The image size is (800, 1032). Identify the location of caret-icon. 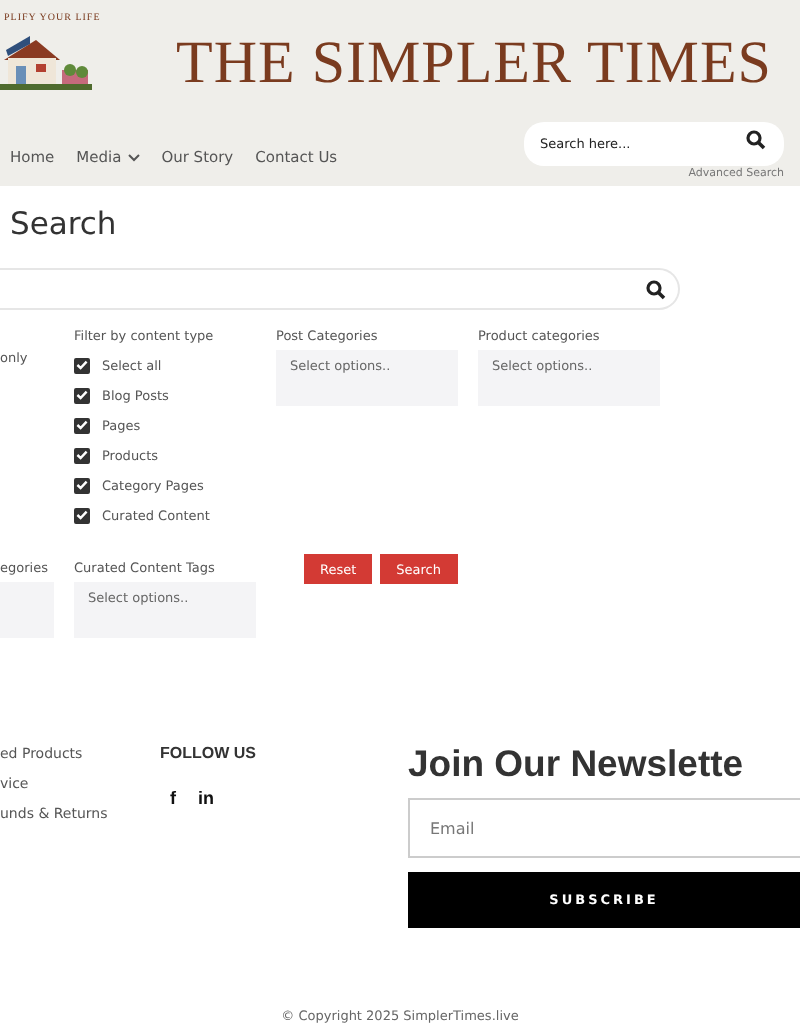
(133, 157).